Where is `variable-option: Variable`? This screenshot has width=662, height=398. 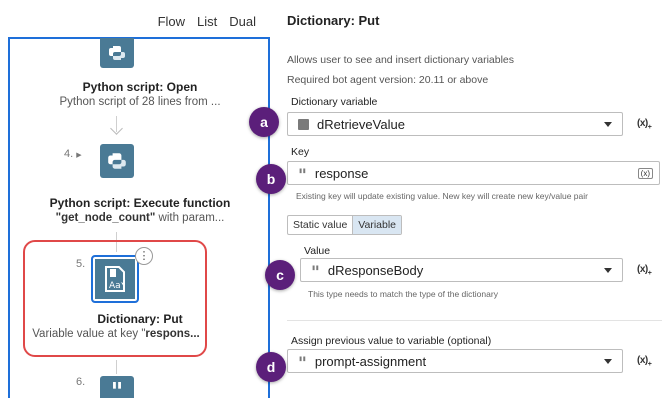
variable-option: Variable is located at coordinates (377, 225).